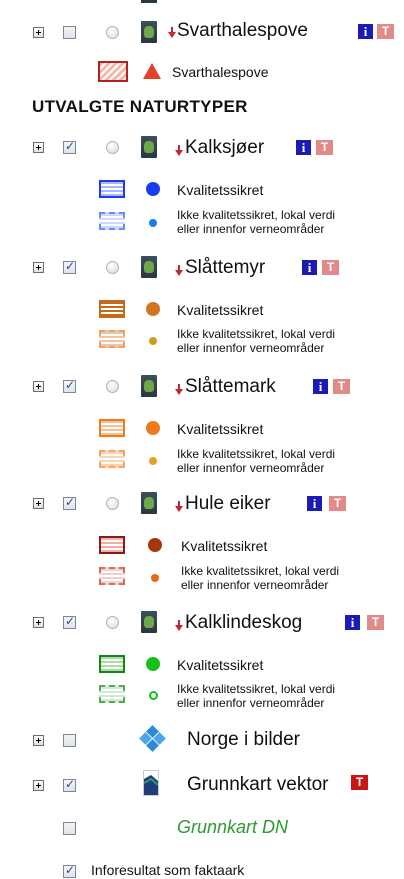  What do you see at coordinates (225, 268) in the screenshot?
I see `layer-name: Slåttemyr` at bounding box center [225, 268].